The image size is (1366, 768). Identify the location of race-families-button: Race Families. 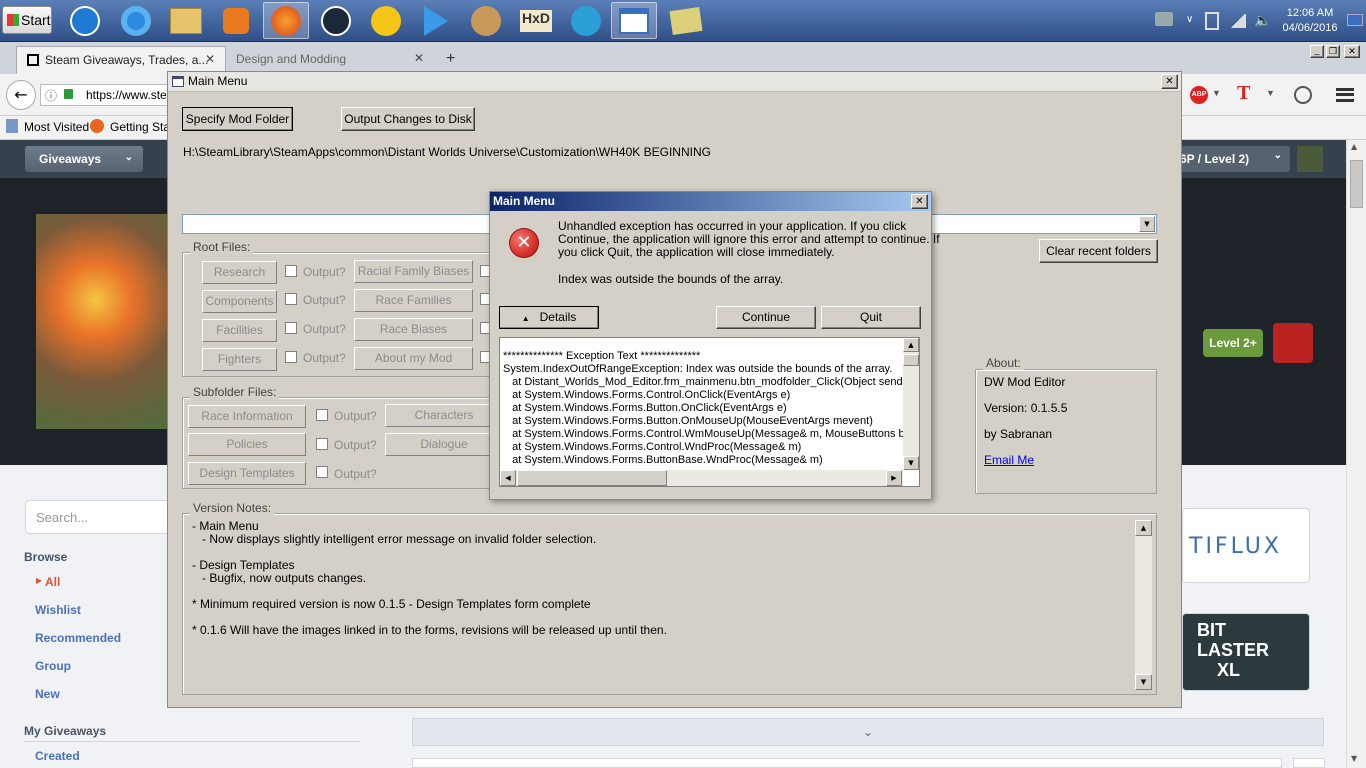
(413, 300).